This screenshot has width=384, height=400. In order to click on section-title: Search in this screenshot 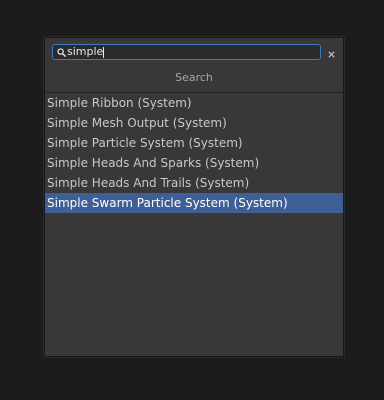, I will do `click(194, 77)`.